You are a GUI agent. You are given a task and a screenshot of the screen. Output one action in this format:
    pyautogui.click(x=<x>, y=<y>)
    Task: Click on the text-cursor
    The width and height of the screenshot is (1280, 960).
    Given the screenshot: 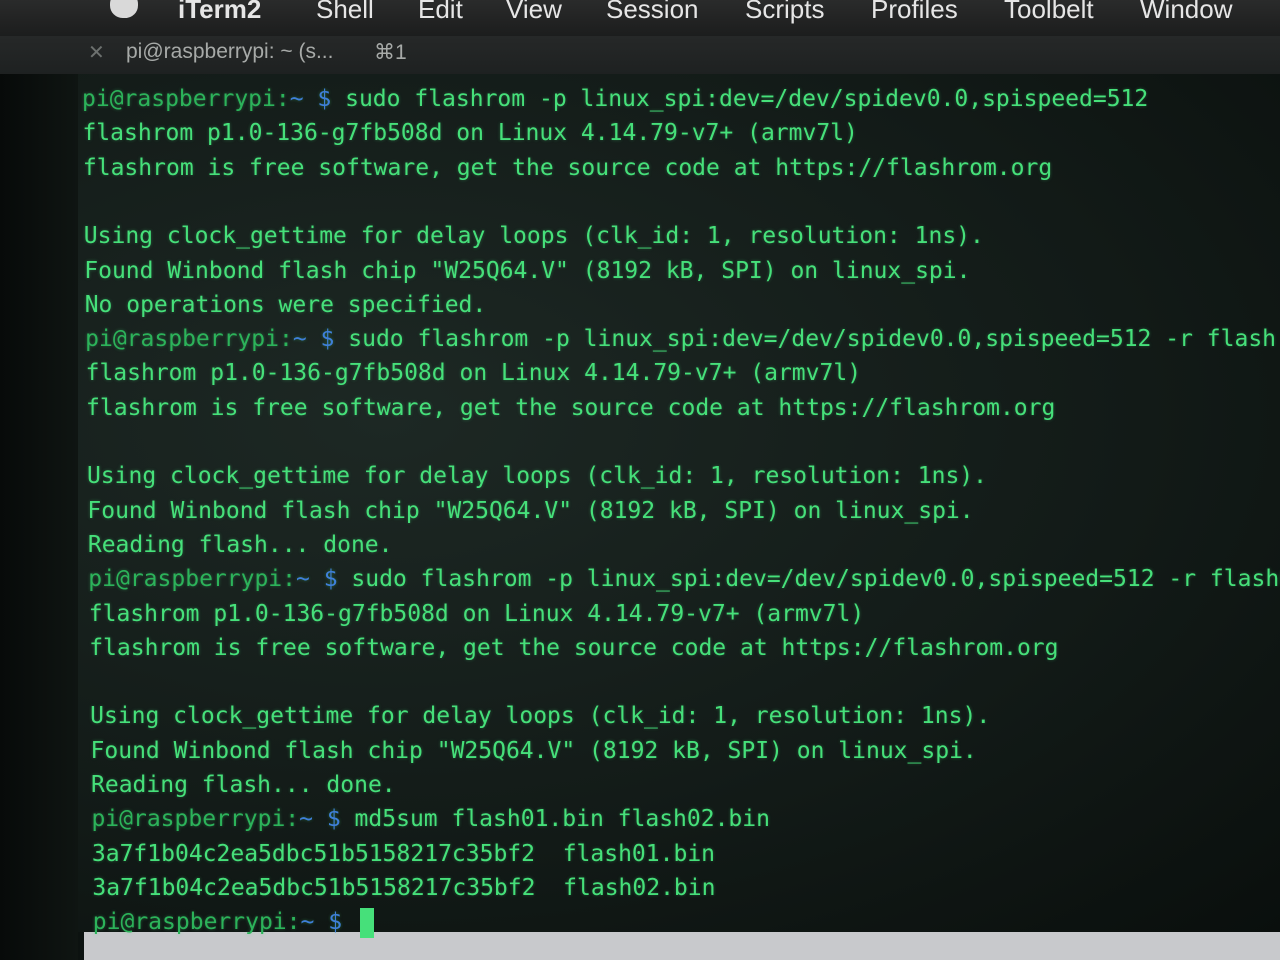 What is the action you would take?
    pyautogui.click(x=366, y=922)
    